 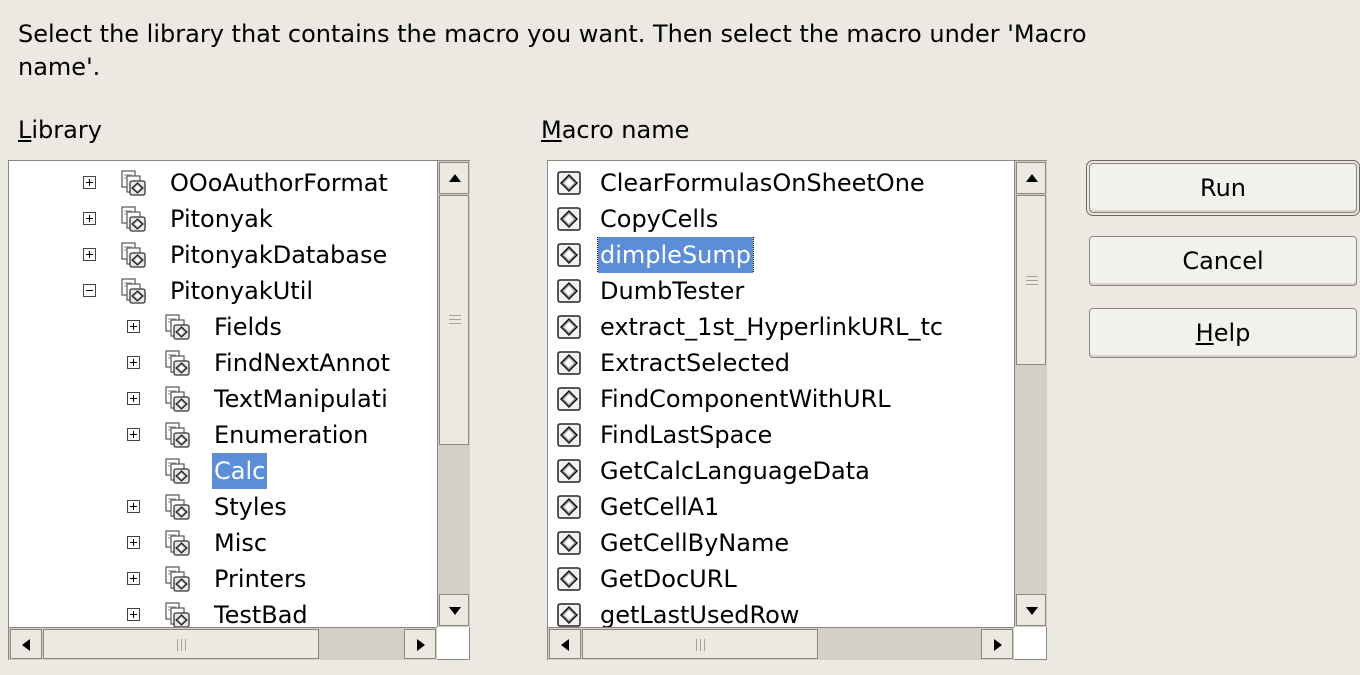 I want to click on macro-list-item: FindLastSpace, so click(x=781, y=435).